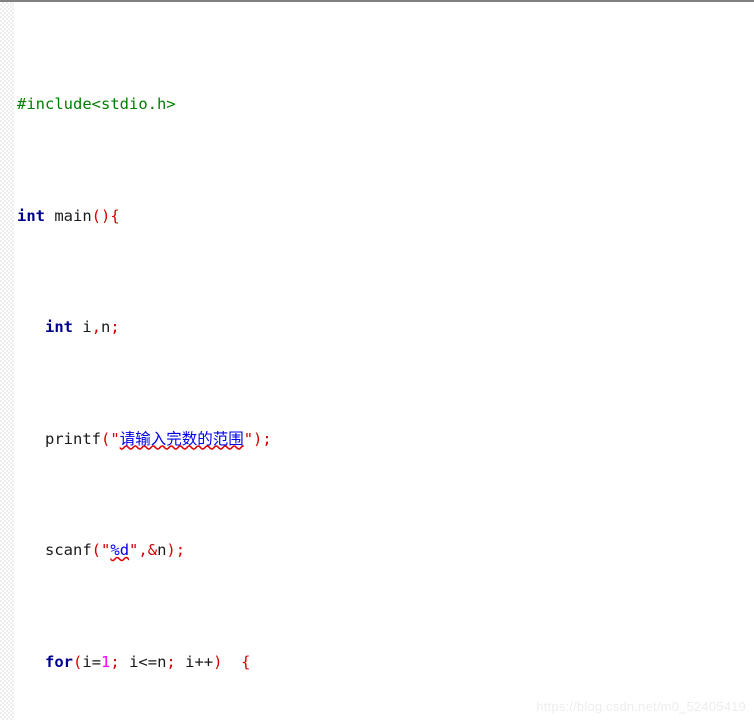  I want to click on code-line-2: int main(){, so click(385, 216).